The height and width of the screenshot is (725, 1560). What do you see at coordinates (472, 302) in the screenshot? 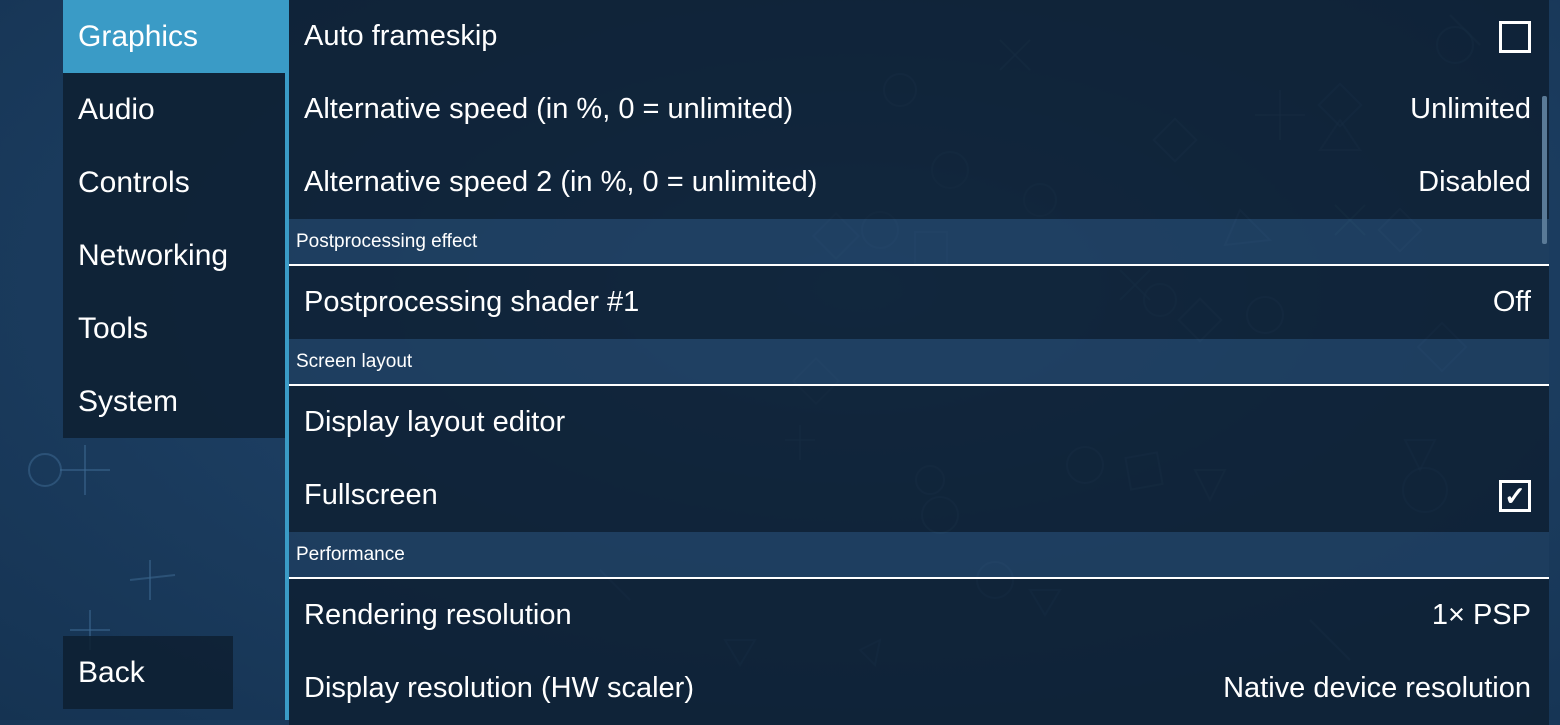
I see `postprocessing-shader-label: Postprocessing shader #1` at bounding box center [472, 302].